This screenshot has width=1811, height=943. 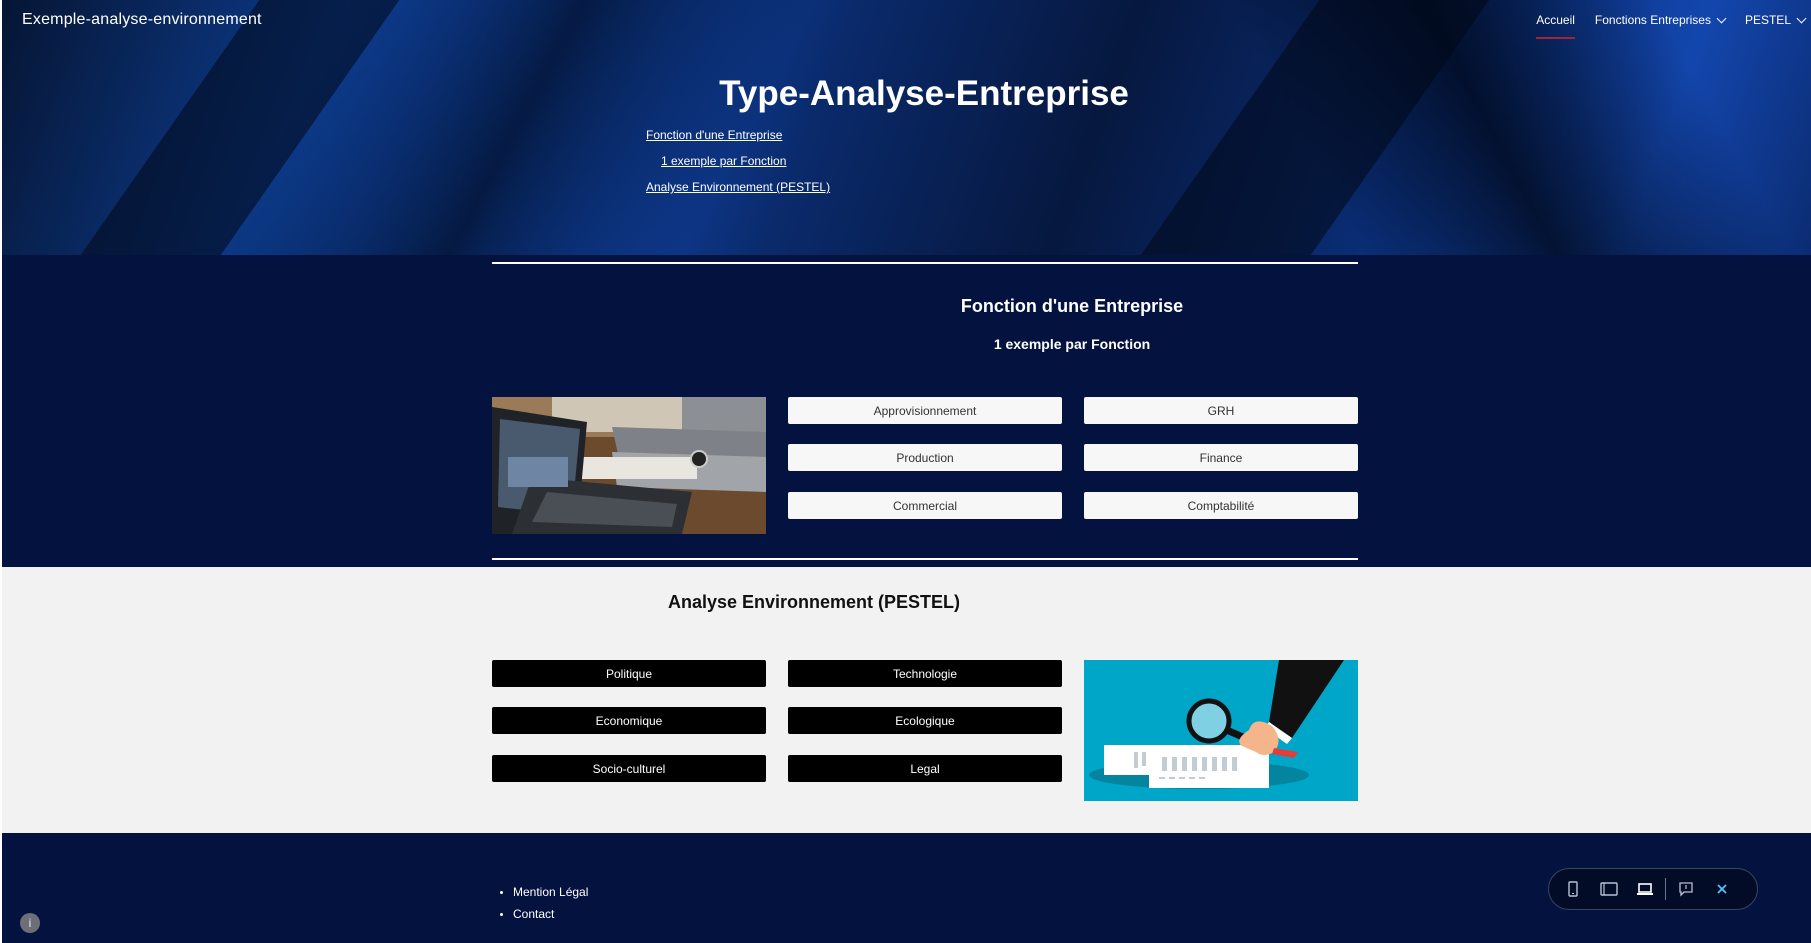 I want to click on main-nav: Accueil Fonctions Entreprises PESTEL, so click(x=1673, y=26).